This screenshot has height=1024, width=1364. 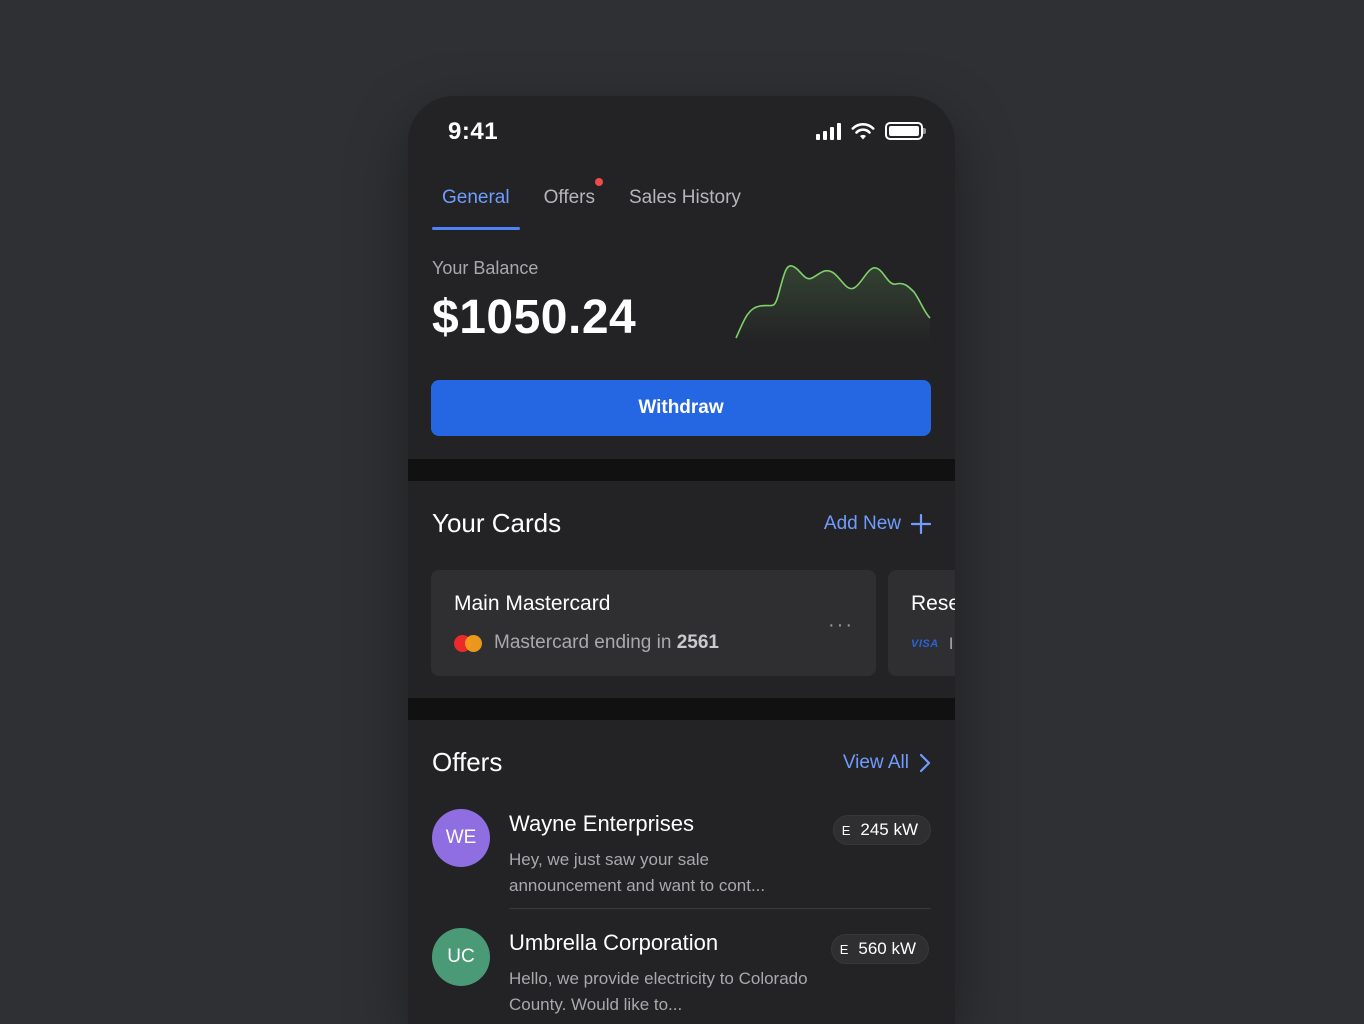 I want to click on tab-label: Offers, so click(x=569, y=197).